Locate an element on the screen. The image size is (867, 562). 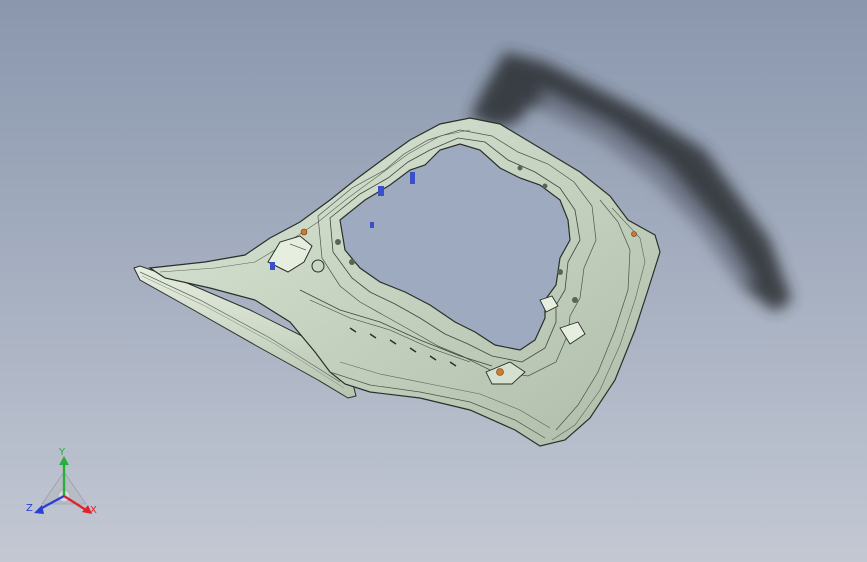
axis-z-label: Z is located at coordinates (29, 508).